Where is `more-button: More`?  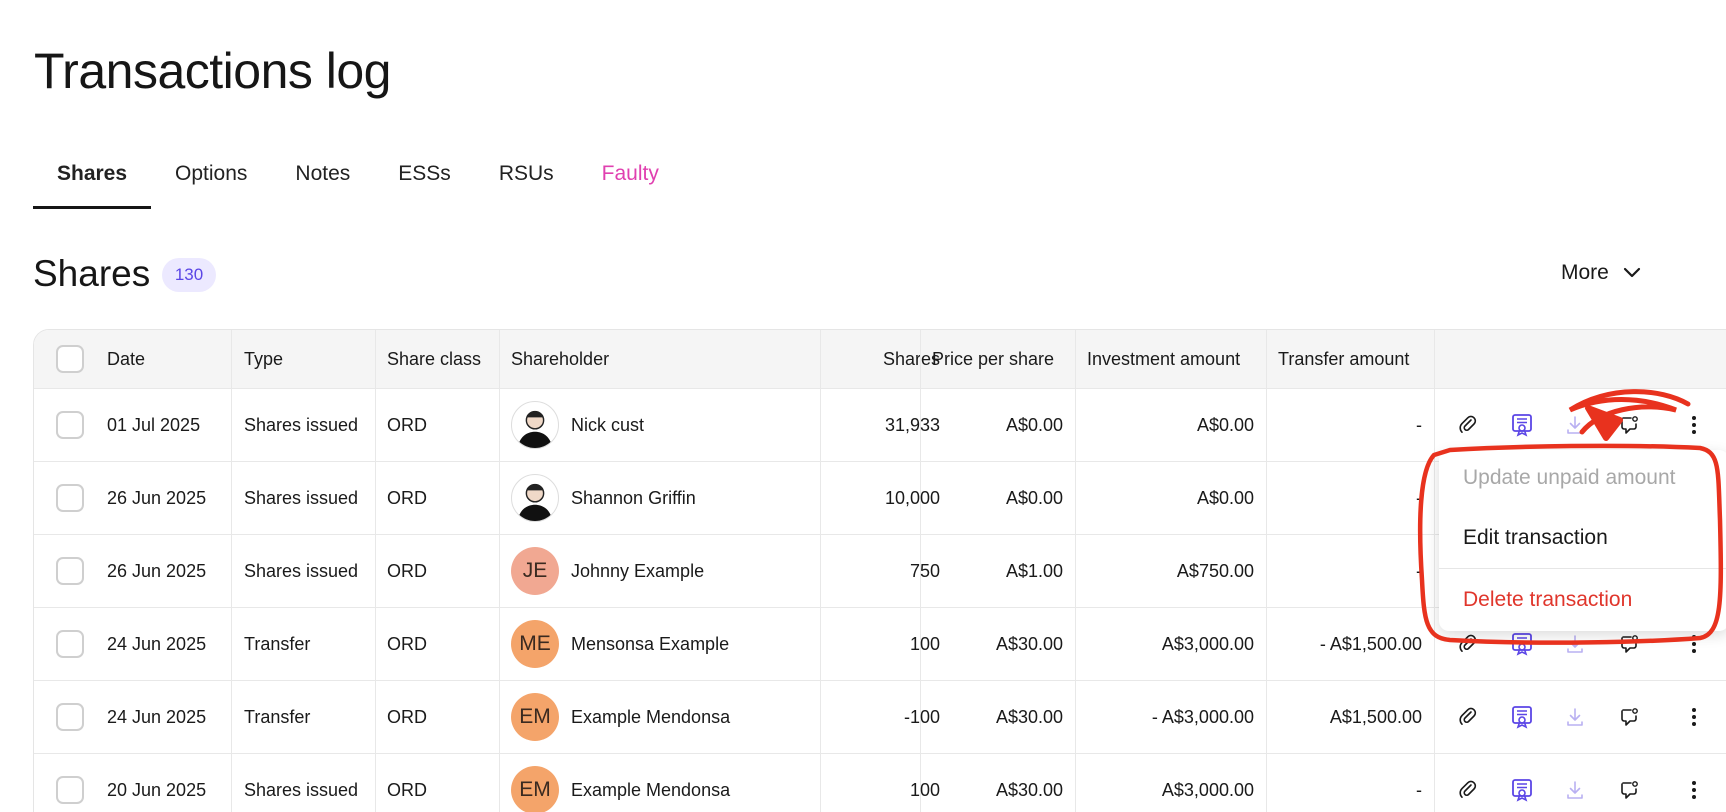 more-button: More is located at coordinates (1601, 273).